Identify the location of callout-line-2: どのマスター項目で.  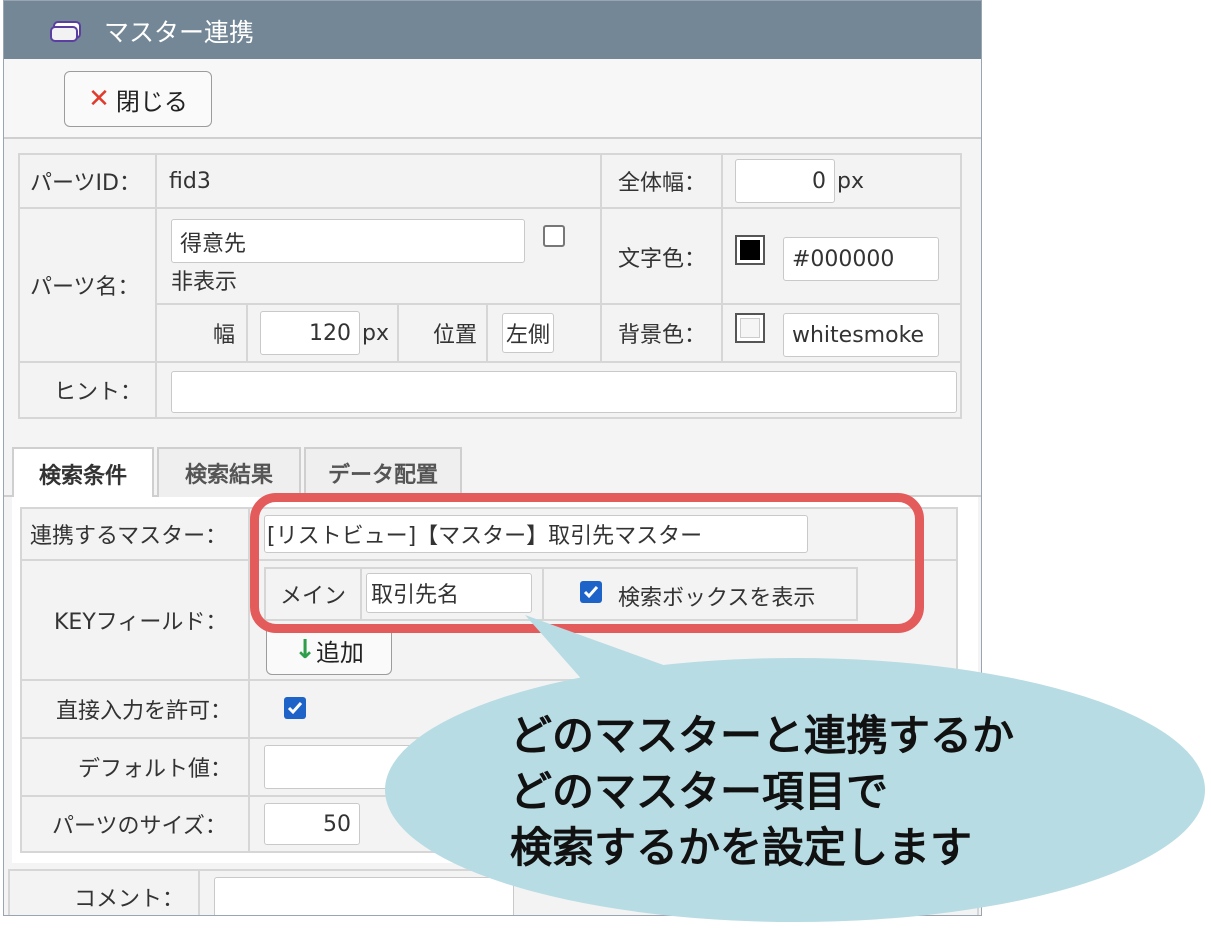
(699, 791).